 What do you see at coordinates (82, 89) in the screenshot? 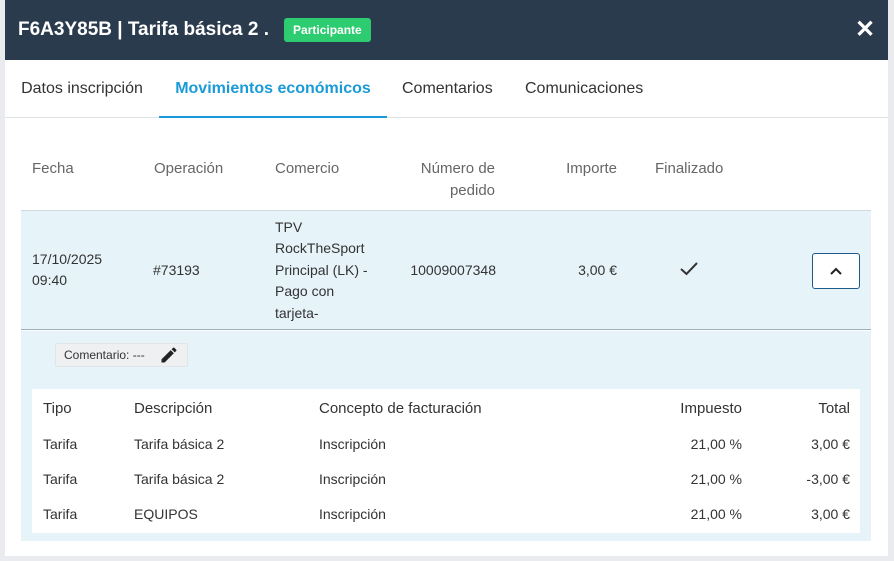
I see `tab-datos-inscripcion: Datos inscripción` at bounding box center [82, 89].